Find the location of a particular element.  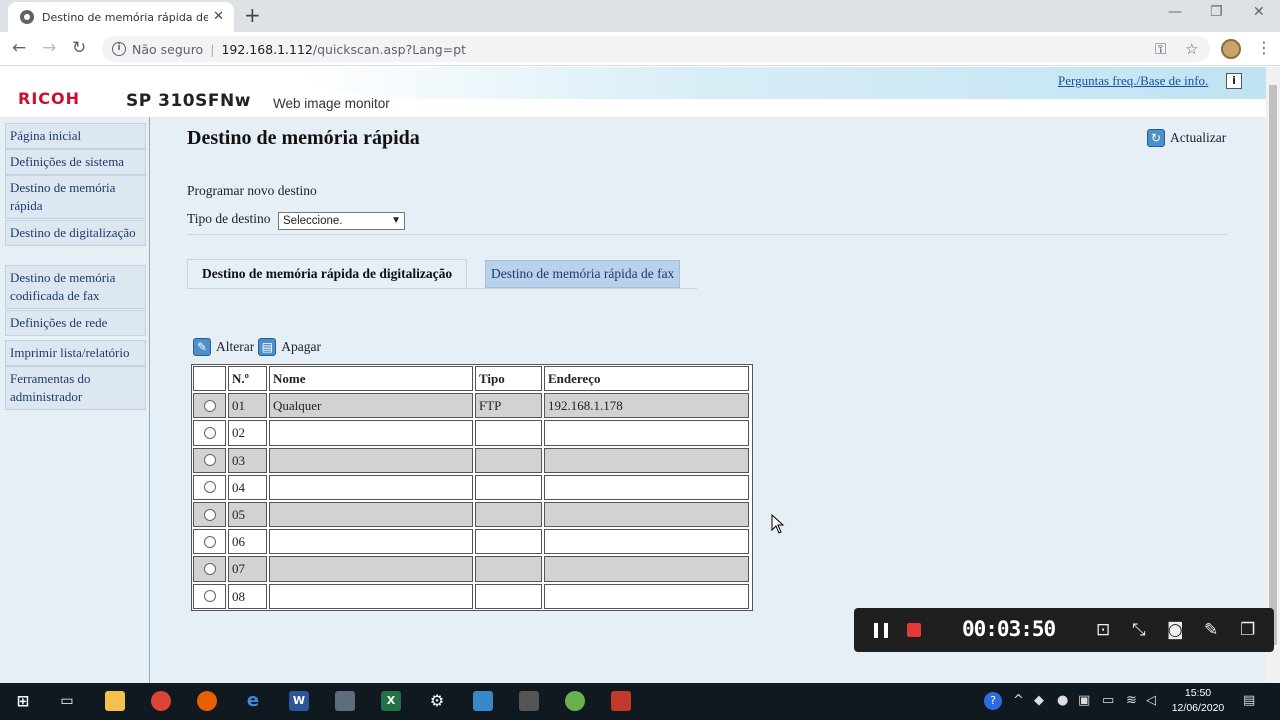

dropbox-icon: ◆ is located at coordinates (1039, 700).